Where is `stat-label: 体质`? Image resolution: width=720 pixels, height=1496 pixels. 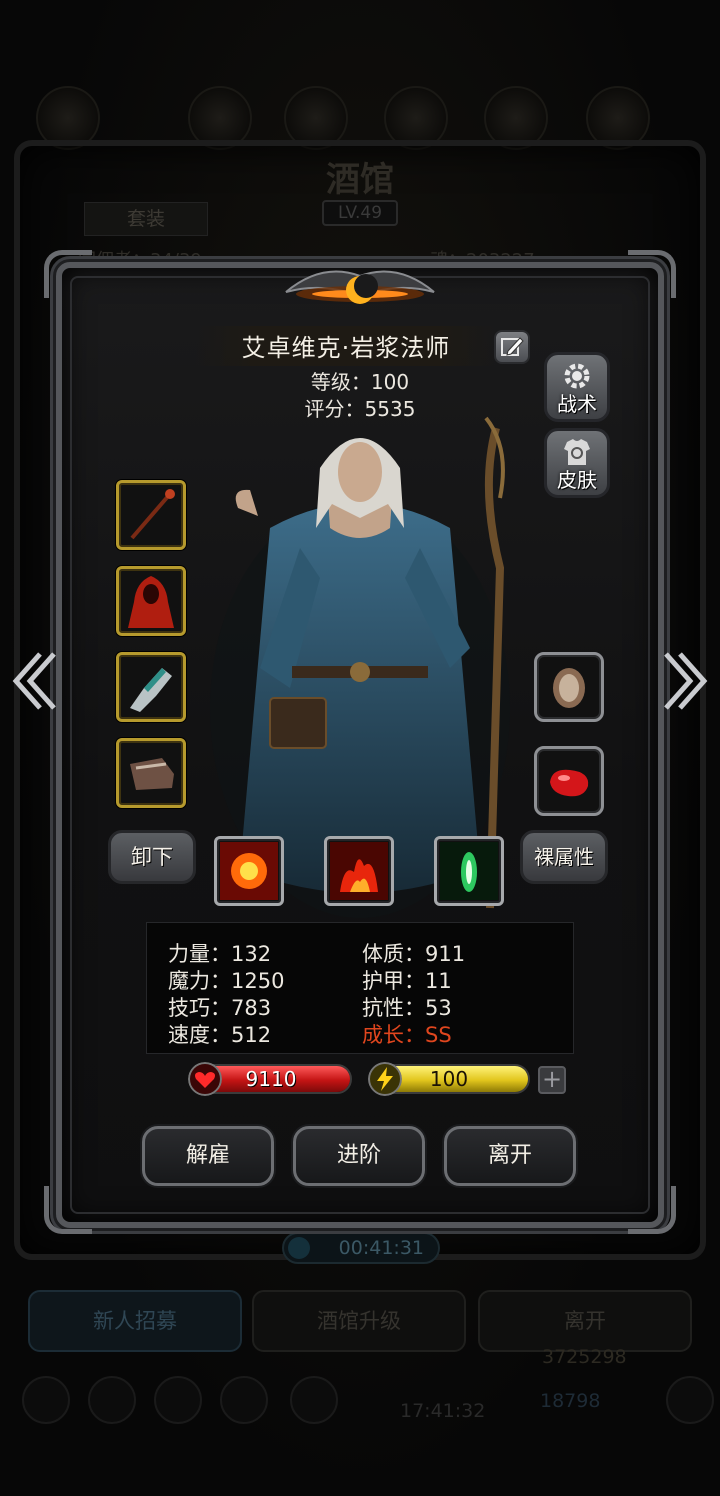
stat-label: 体质 is located at coordinates (383, 954).